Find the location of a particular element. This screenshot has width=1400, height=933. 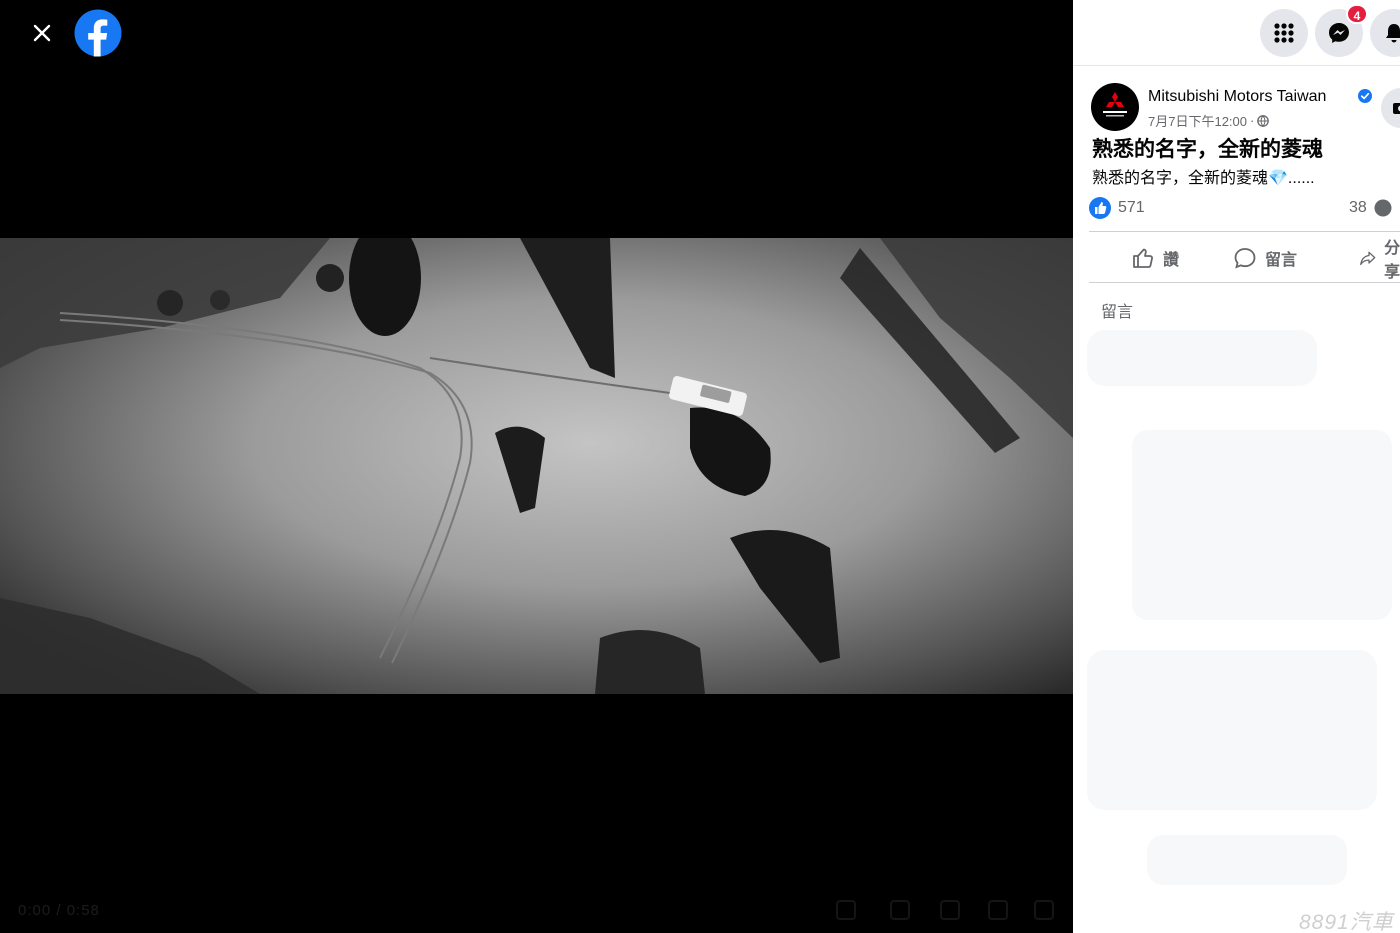

pip-icon is located at coordinates (950, 910).